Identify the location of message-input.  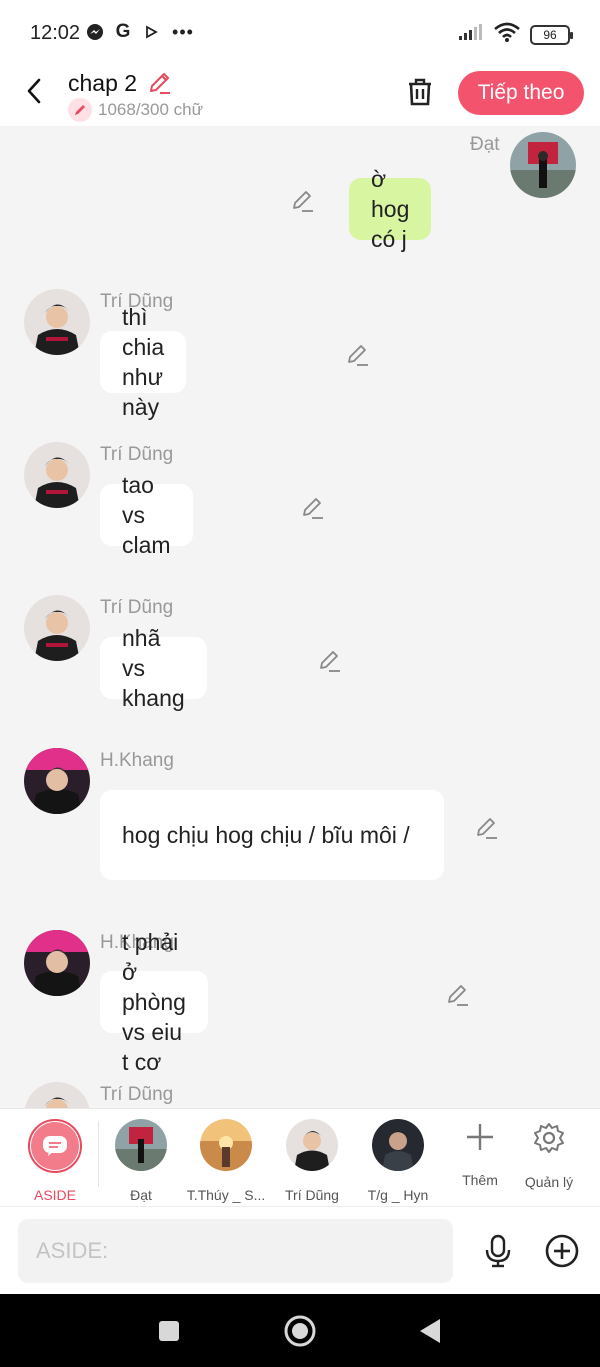
(235, 1251).